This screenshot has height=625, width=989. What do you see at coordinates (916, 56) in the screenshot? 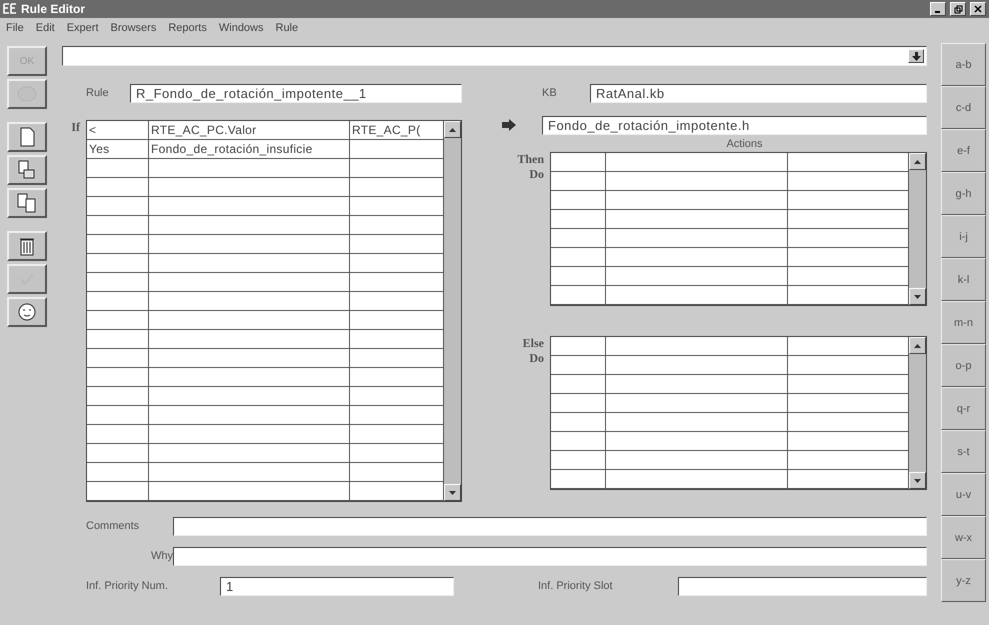
I see `dropdown-button` at bounding box center [916, 56].